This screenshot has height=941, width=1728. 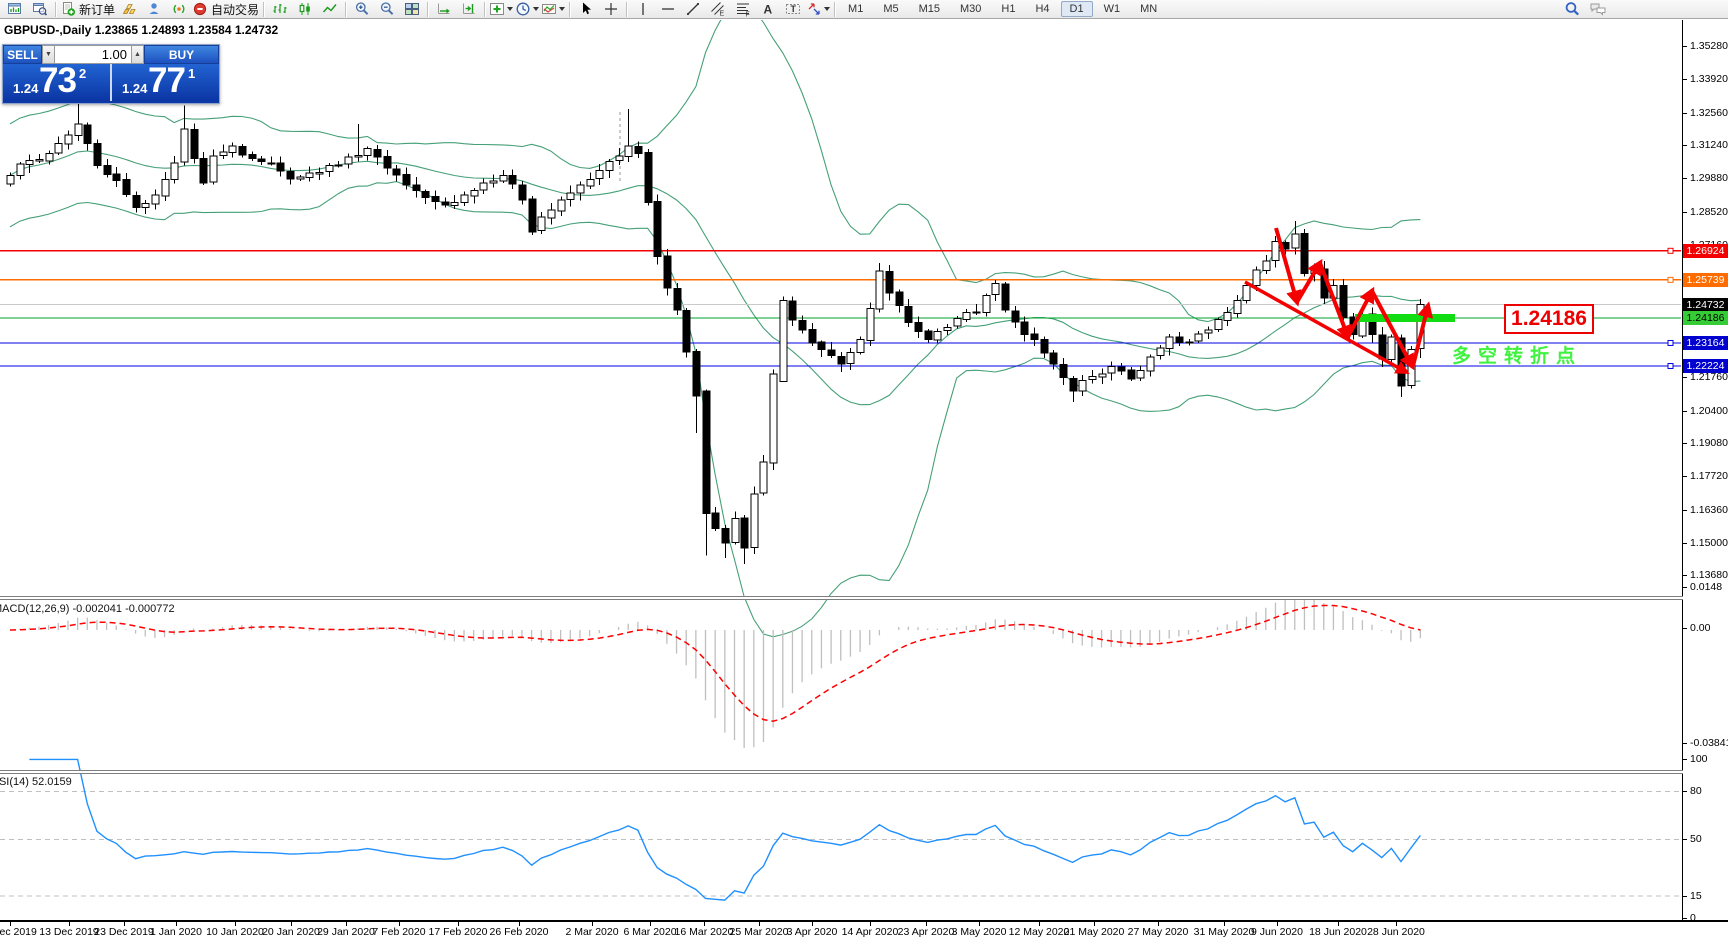 I want to click on toolbar-button-text: A, so click(x=767, y=9).